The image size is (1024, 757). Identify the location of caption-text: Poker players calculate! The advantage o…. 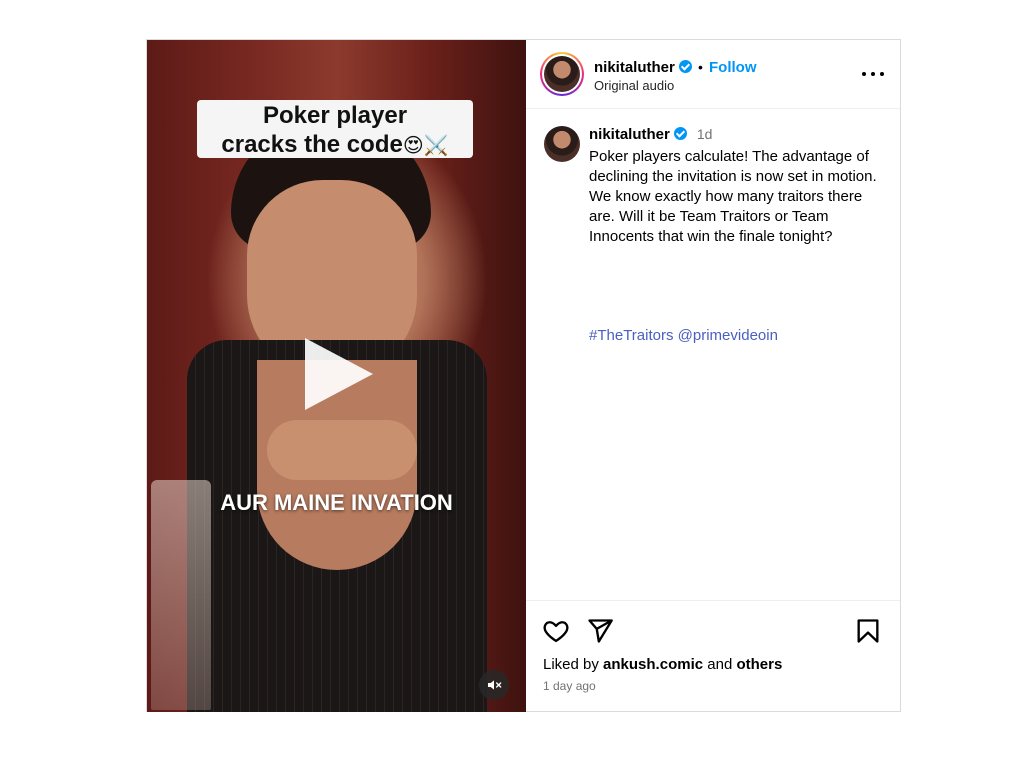
(733, 196).